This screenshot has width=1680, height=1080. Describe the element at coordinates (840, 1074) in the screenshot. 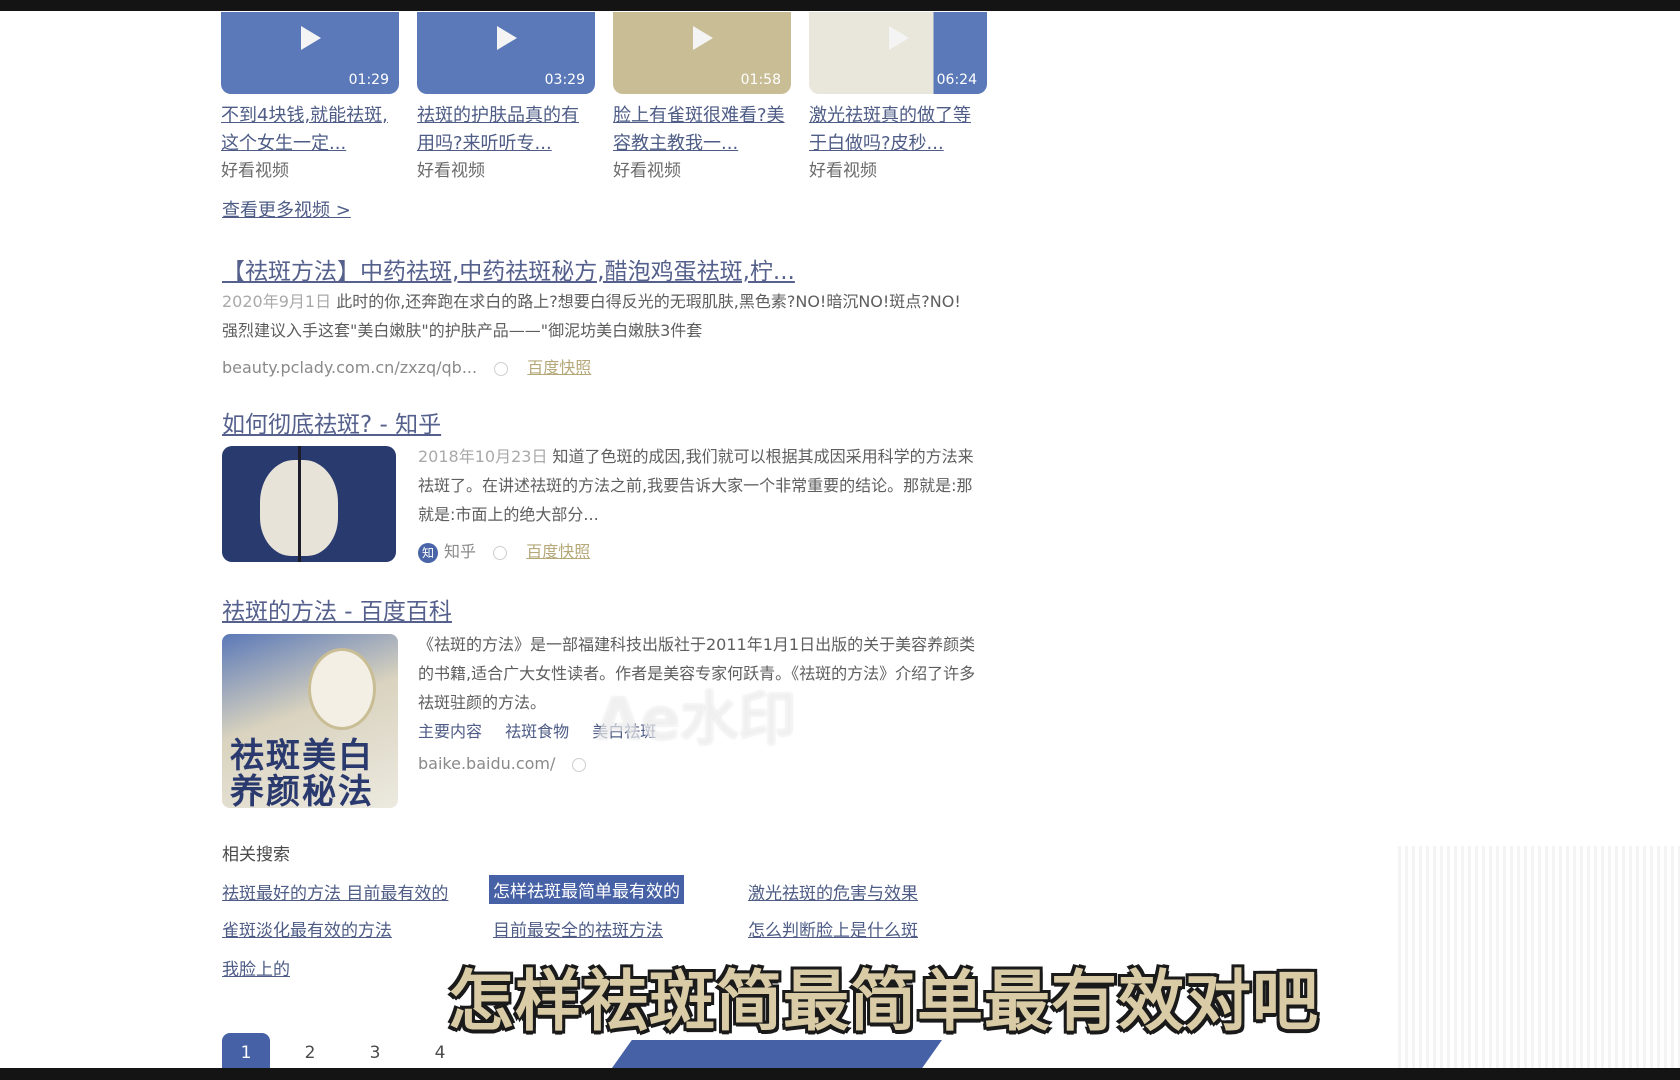

I see `bottom-letterbox-bar` at that location.